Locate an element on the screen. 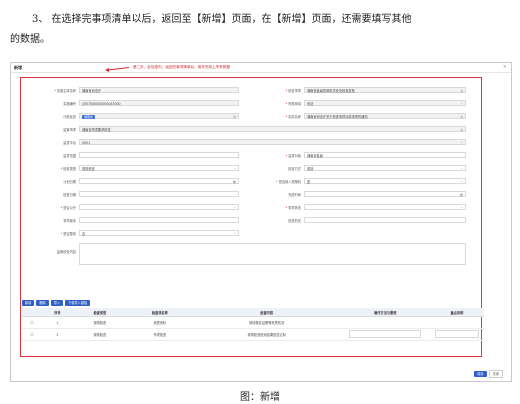  col-content: 检查内容 is located at coordinates (266, 312).